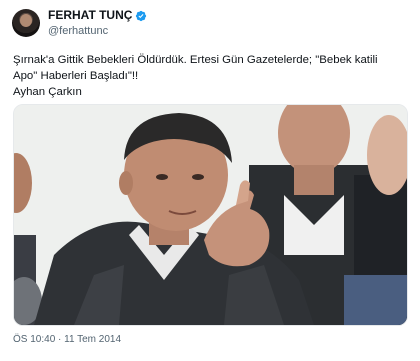 This screenshot has width=420, height=361. What do you see at coordinates (97, 31) in the screenshot?
I see `handle: @ferhattunc` at bounding box center [97, 31].